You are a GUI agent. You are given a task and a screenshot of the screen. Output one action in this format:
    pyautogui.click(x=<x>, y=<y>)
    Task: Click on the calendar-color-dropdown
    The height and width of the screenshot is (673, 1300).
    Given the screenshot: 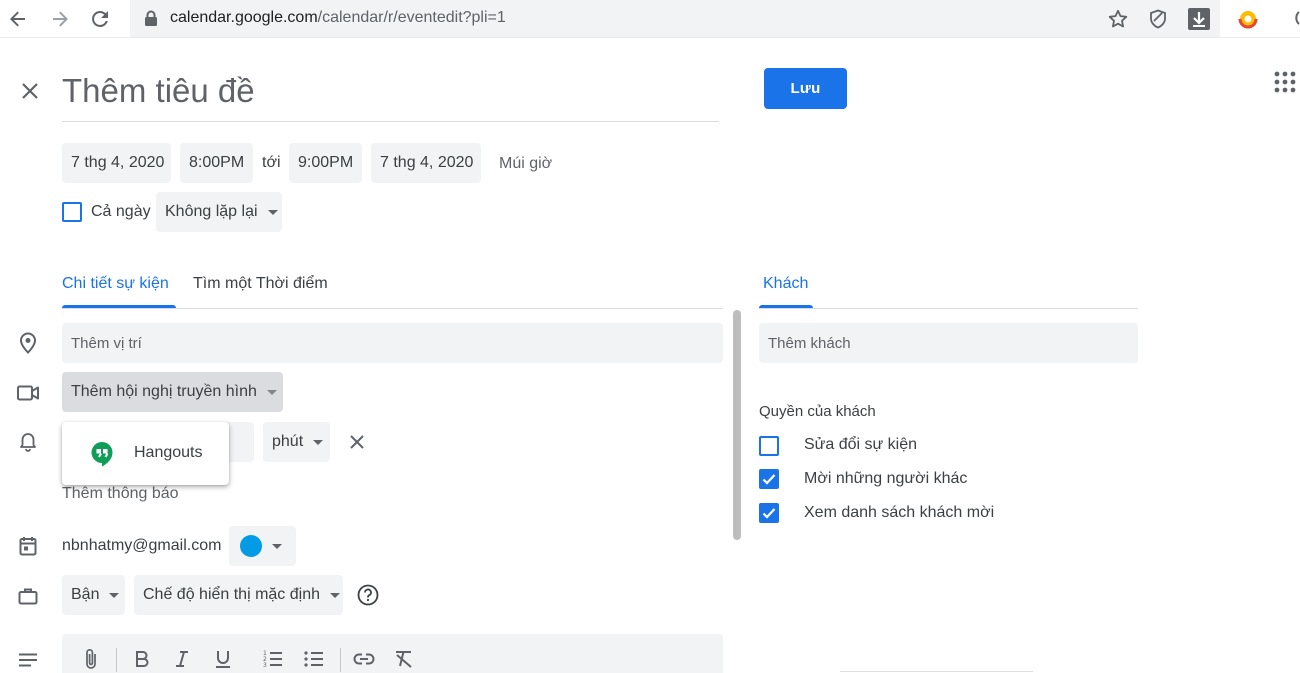 What is the action you would take?
    pyautogui.click(x=262, y=546)
    